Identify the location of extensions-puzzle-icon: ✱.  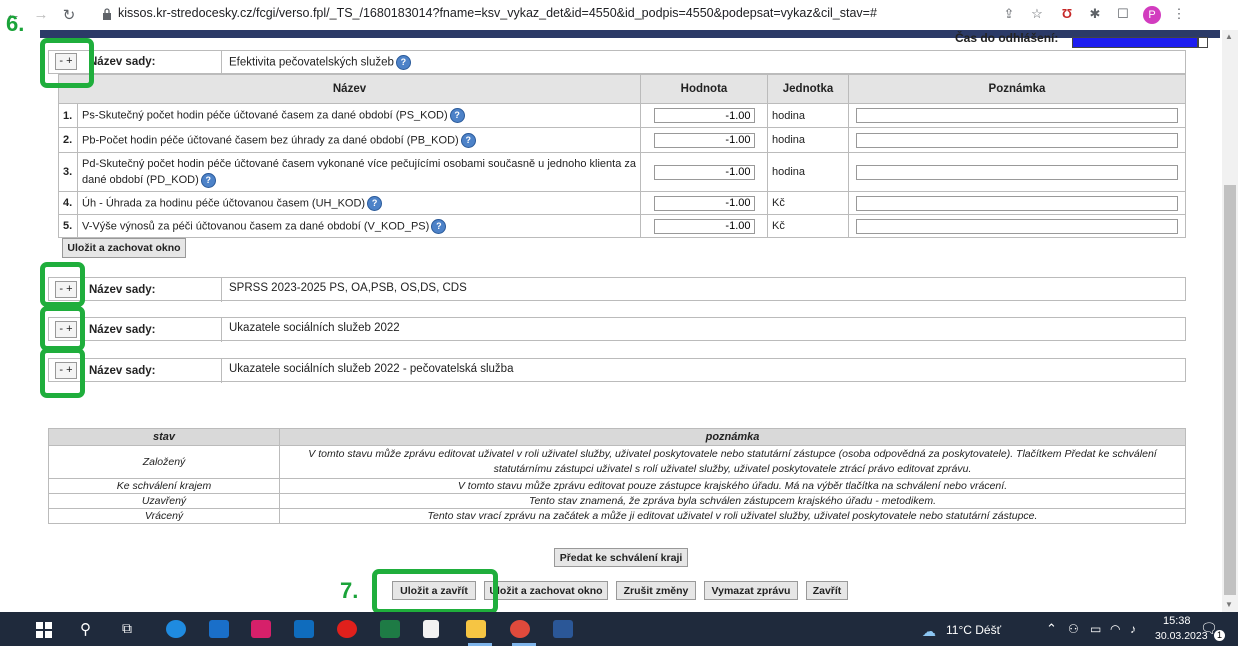
(1095, 15).